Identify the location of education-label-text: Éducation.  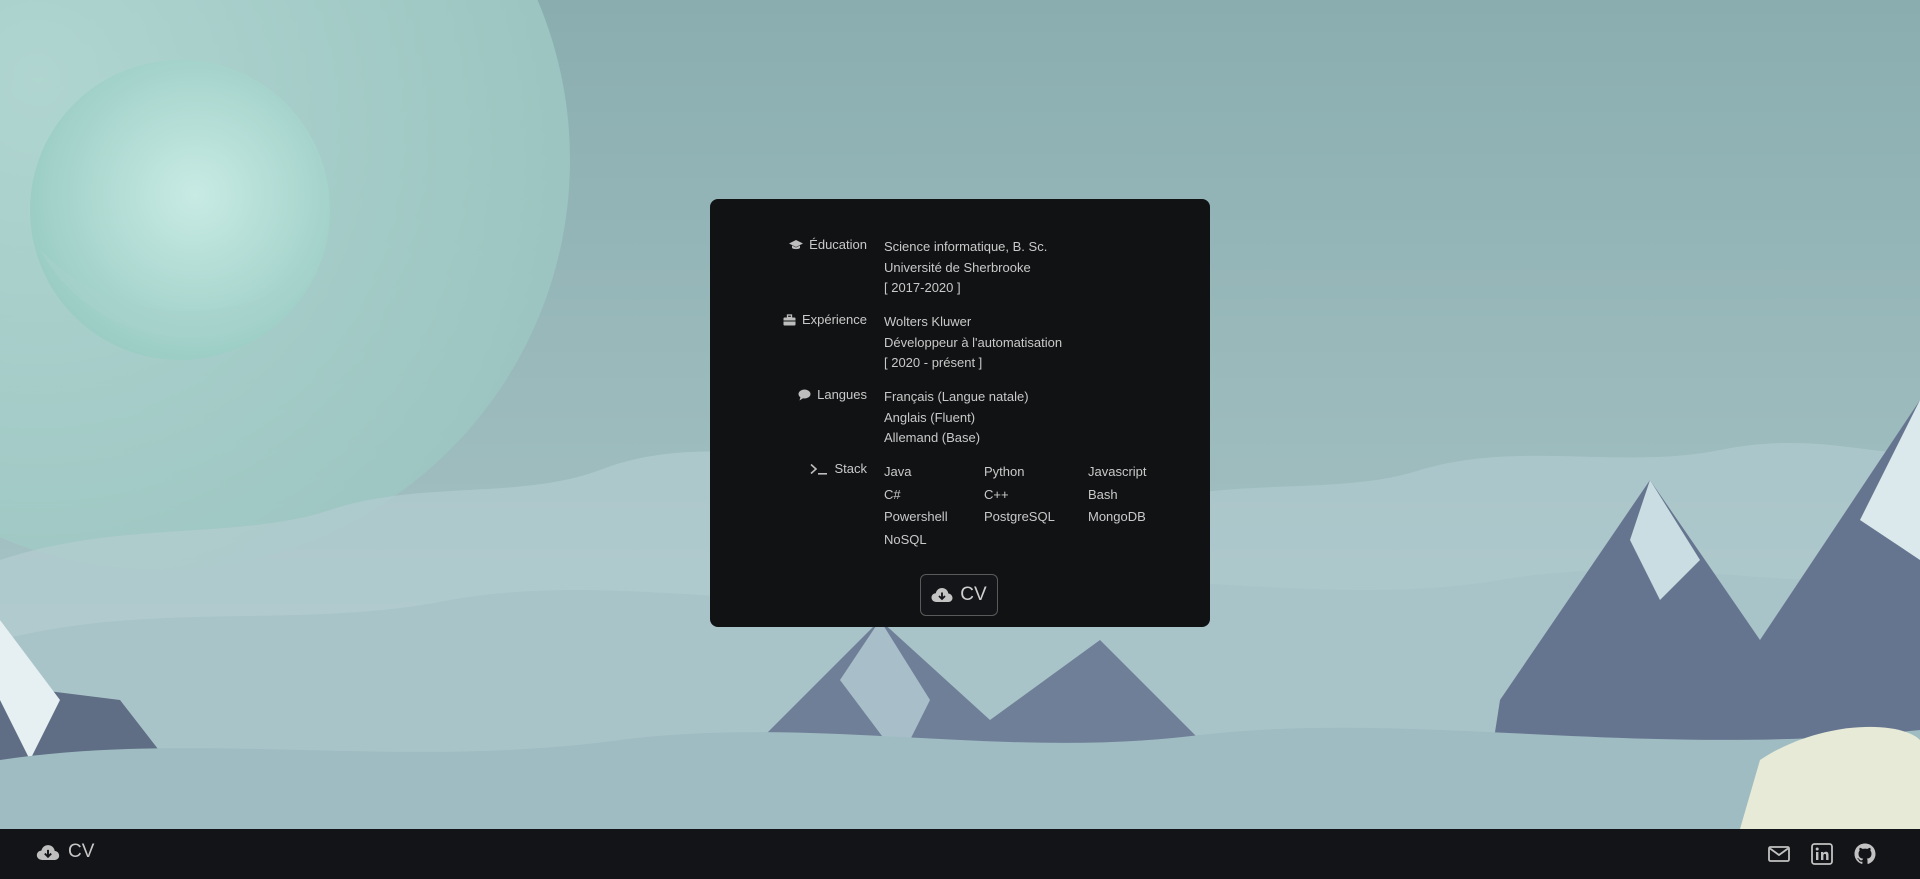
(838, 244).